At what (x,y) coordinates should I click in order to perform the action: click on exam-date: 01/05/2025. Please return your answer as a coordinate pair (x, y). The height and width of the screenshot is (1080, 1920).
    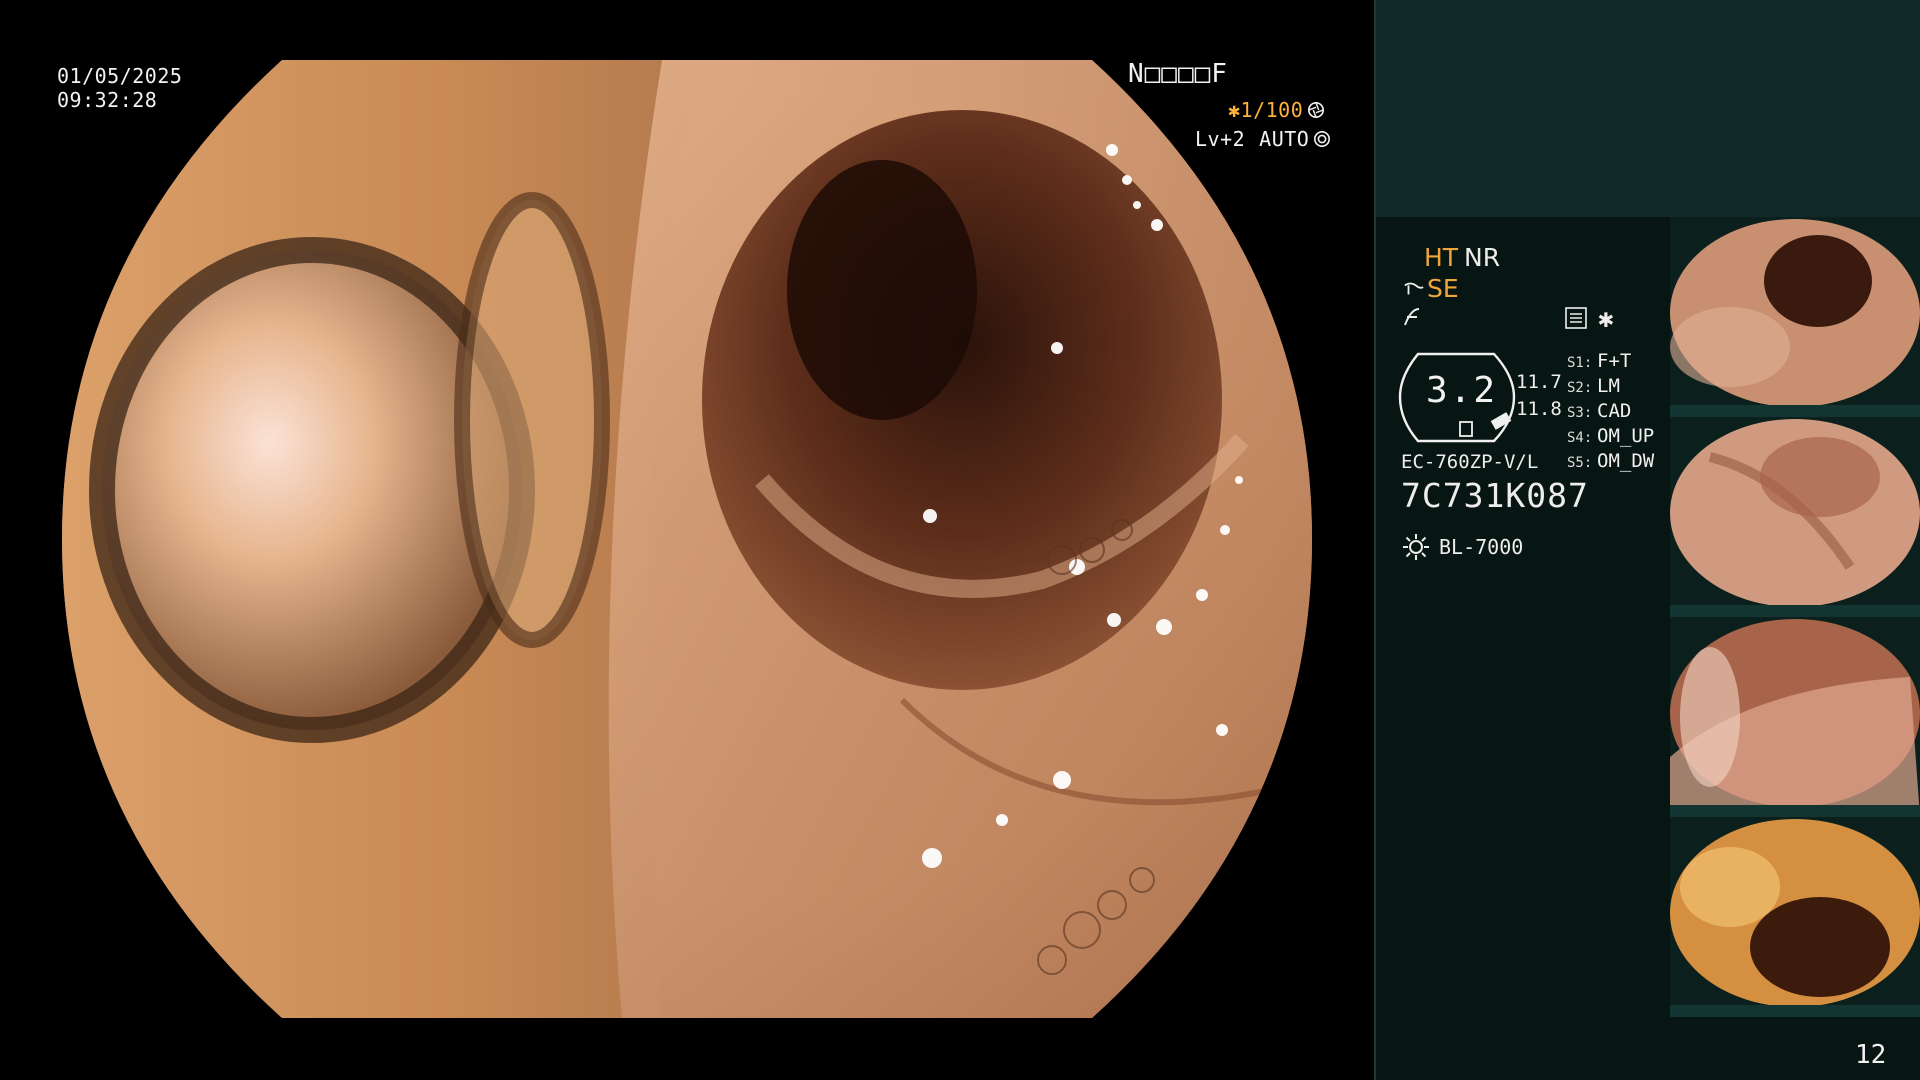
    Looking at the image, I should click on (120, 76).